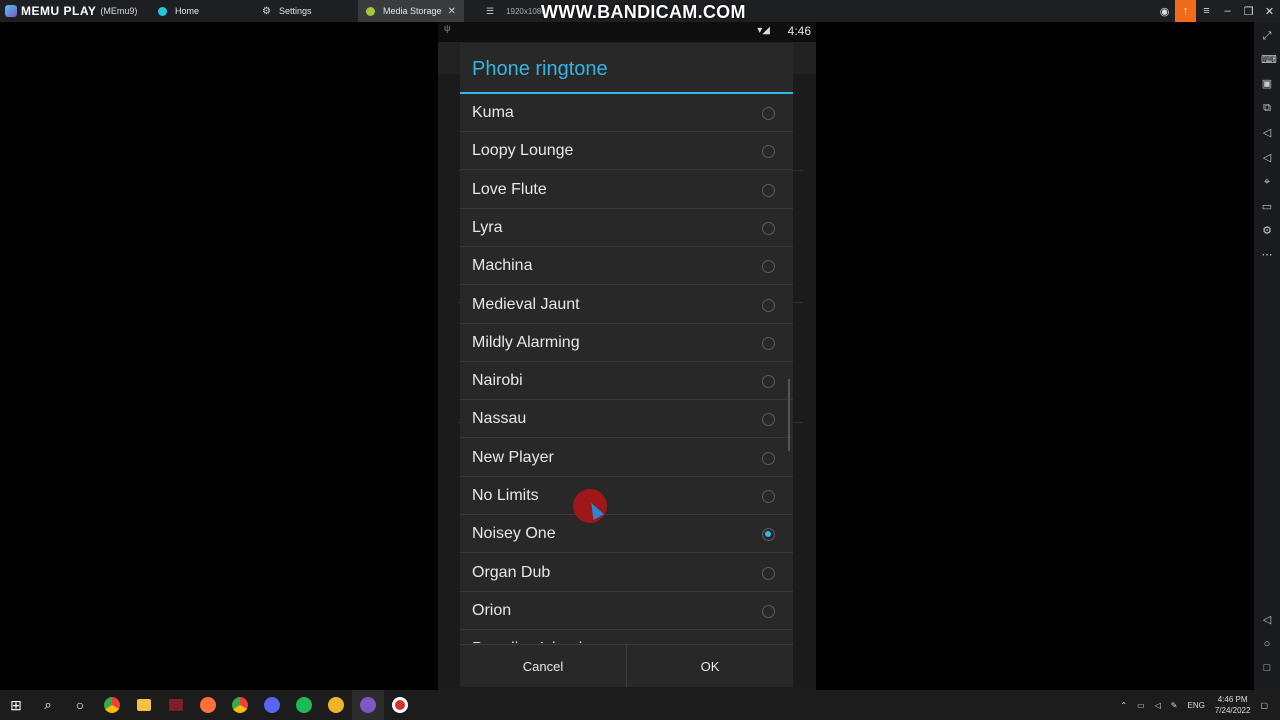 Image resolution: width=1280 pixels, height=720 pixels. What do you see at coordinates (626, 381) in the screenshot?
I see `list-item: Nairobi` at bounding box center [626, 381].